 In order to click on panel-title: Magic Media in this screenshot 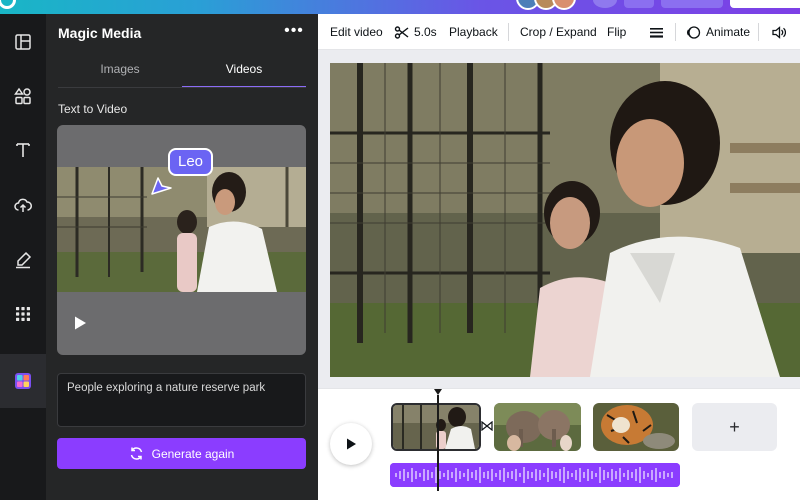, I will do `click(100, 33)`.